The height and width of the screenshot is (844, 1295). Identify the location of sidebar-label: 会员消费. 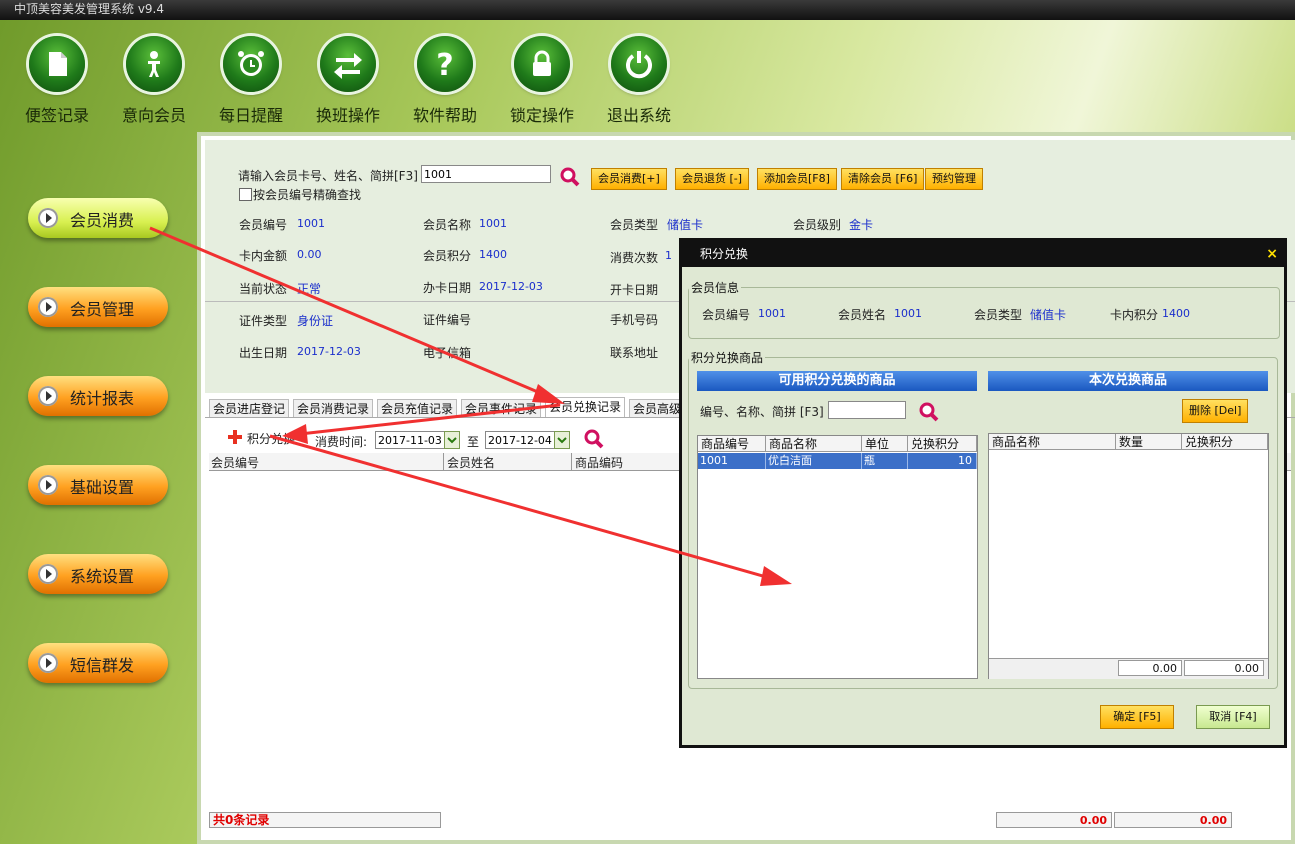
(102, 220).